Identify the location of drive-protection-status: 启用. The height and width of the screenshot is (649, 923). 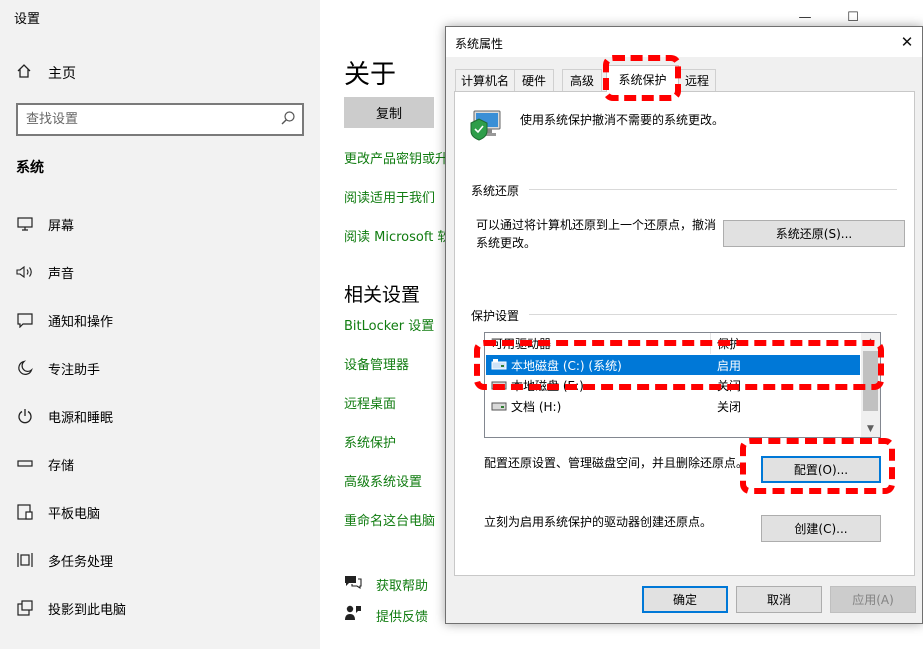
(729, 365).